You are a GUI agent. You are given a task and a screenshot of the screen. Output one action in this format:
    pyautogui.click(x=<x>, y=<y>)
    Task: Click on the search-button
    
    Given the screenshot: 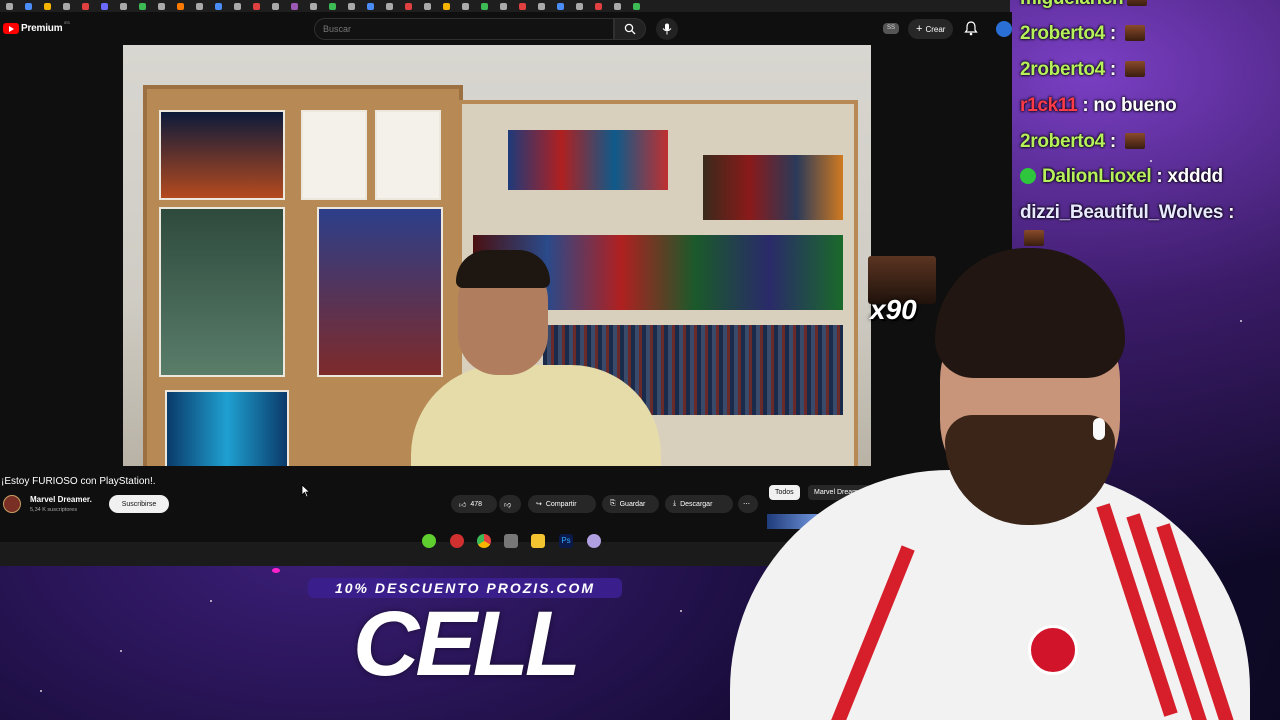 What is the action you would take?
    pyautogui.click(x=630, y=29)
    